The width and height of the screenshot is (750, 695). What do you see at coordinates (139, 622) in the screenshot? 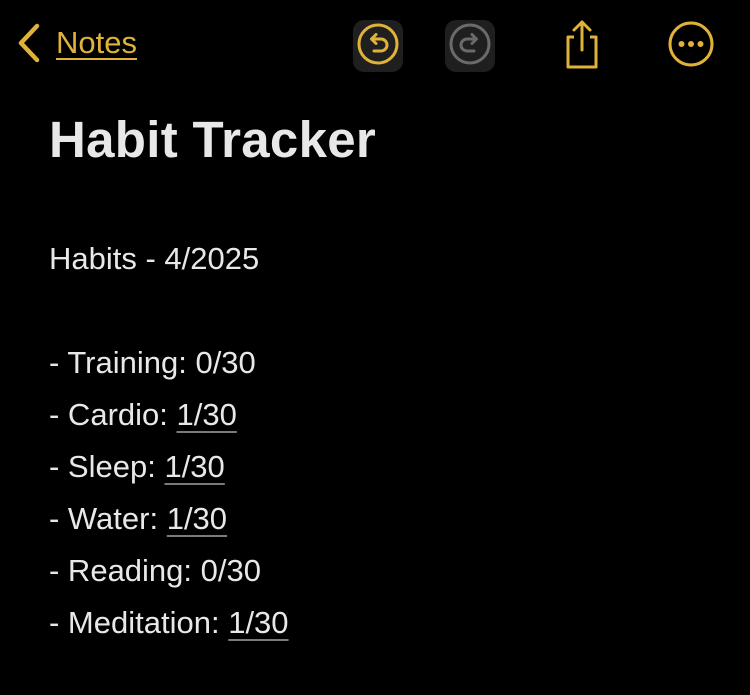
I see `habit-label: - Meditation:` at bounding box center [139, 622].